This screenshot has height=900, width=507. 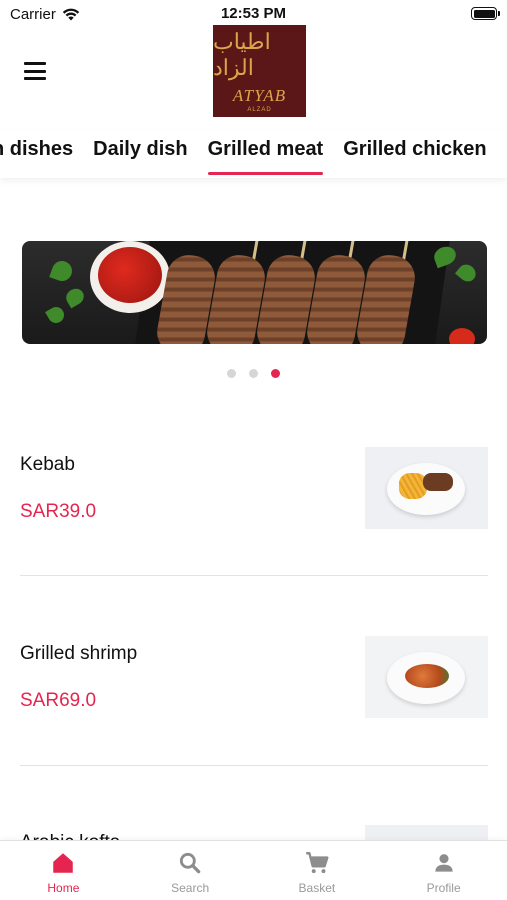 I want to click on item-photo-kebab, so click(x=426, y=488).